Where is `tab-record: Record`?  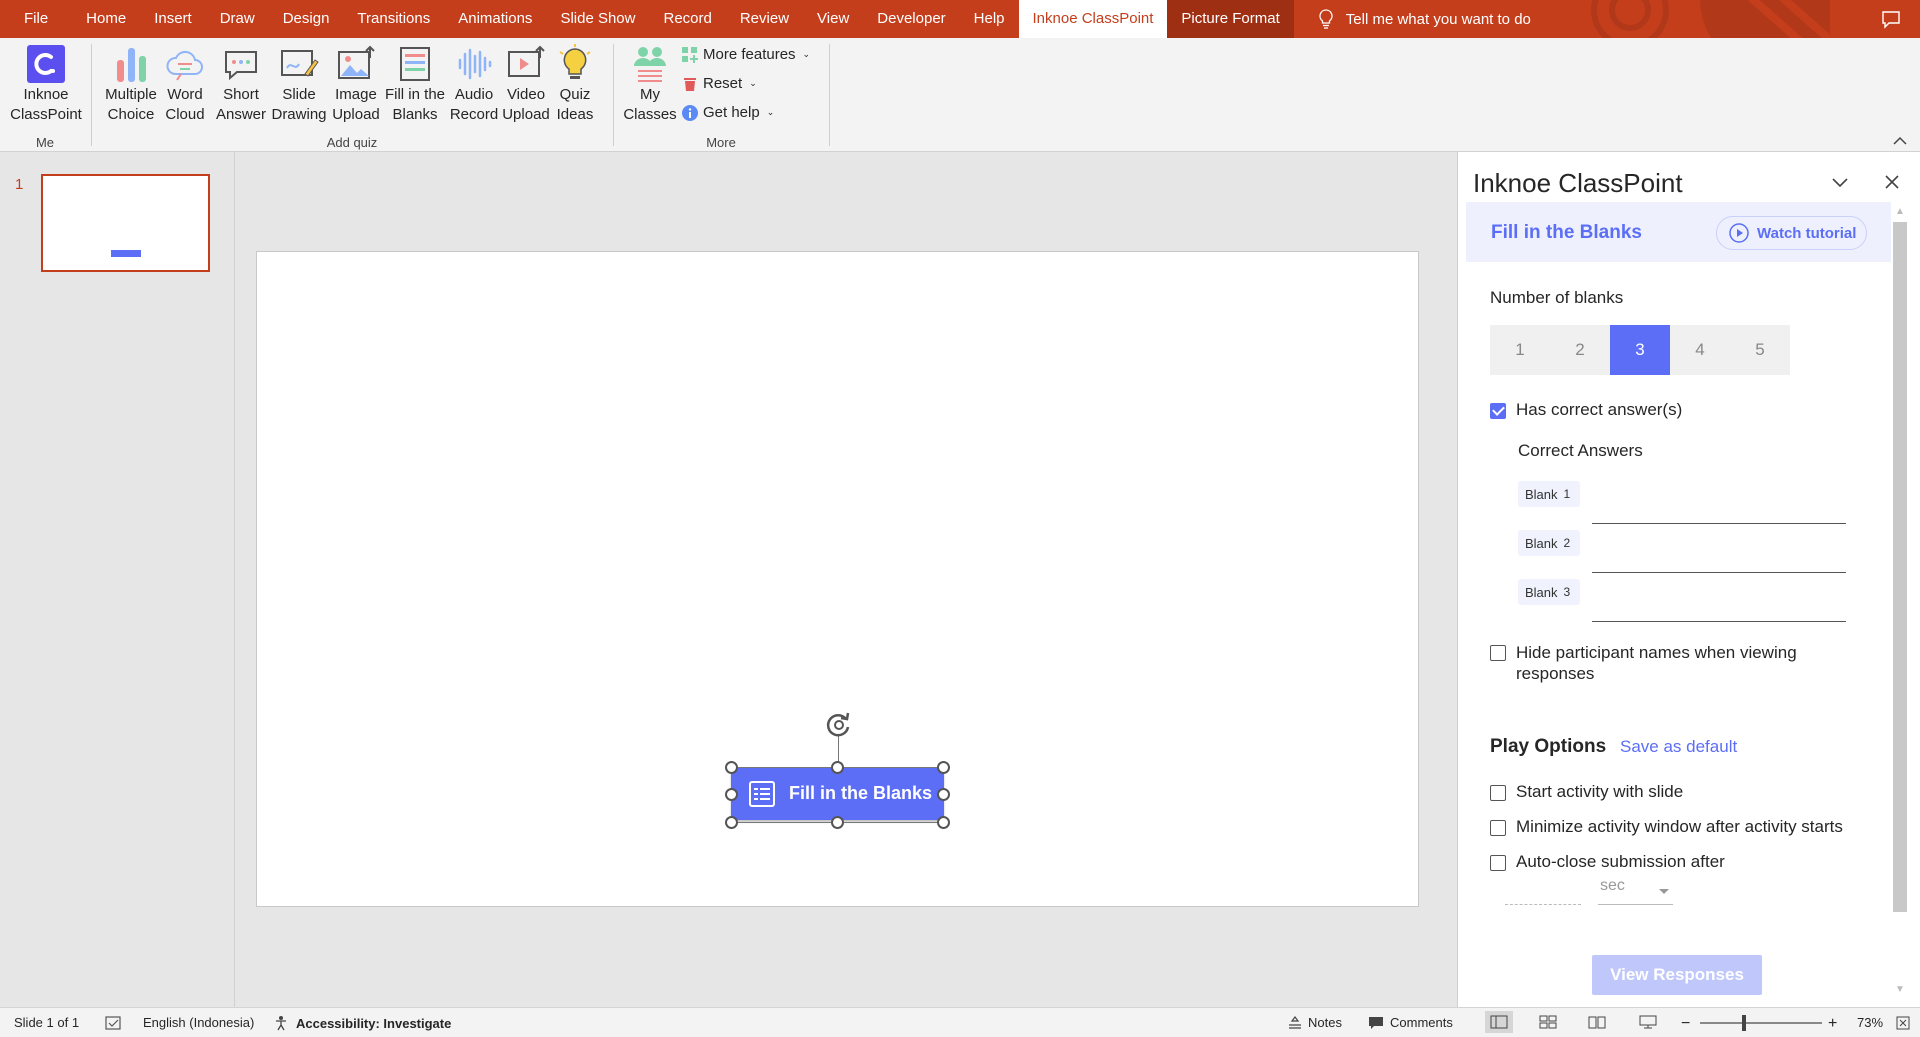 tab-record: Record is located at coordinates (687, 19).